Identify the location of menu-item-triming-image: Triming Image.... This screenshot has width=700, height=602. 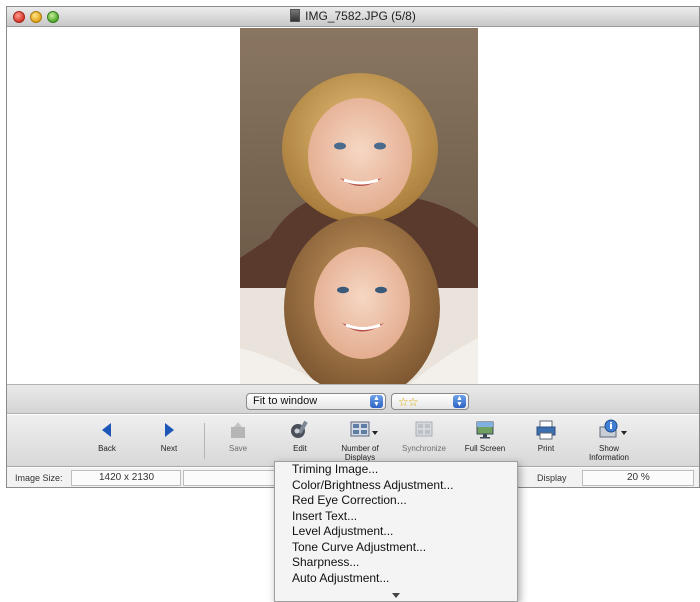
(396, 470).